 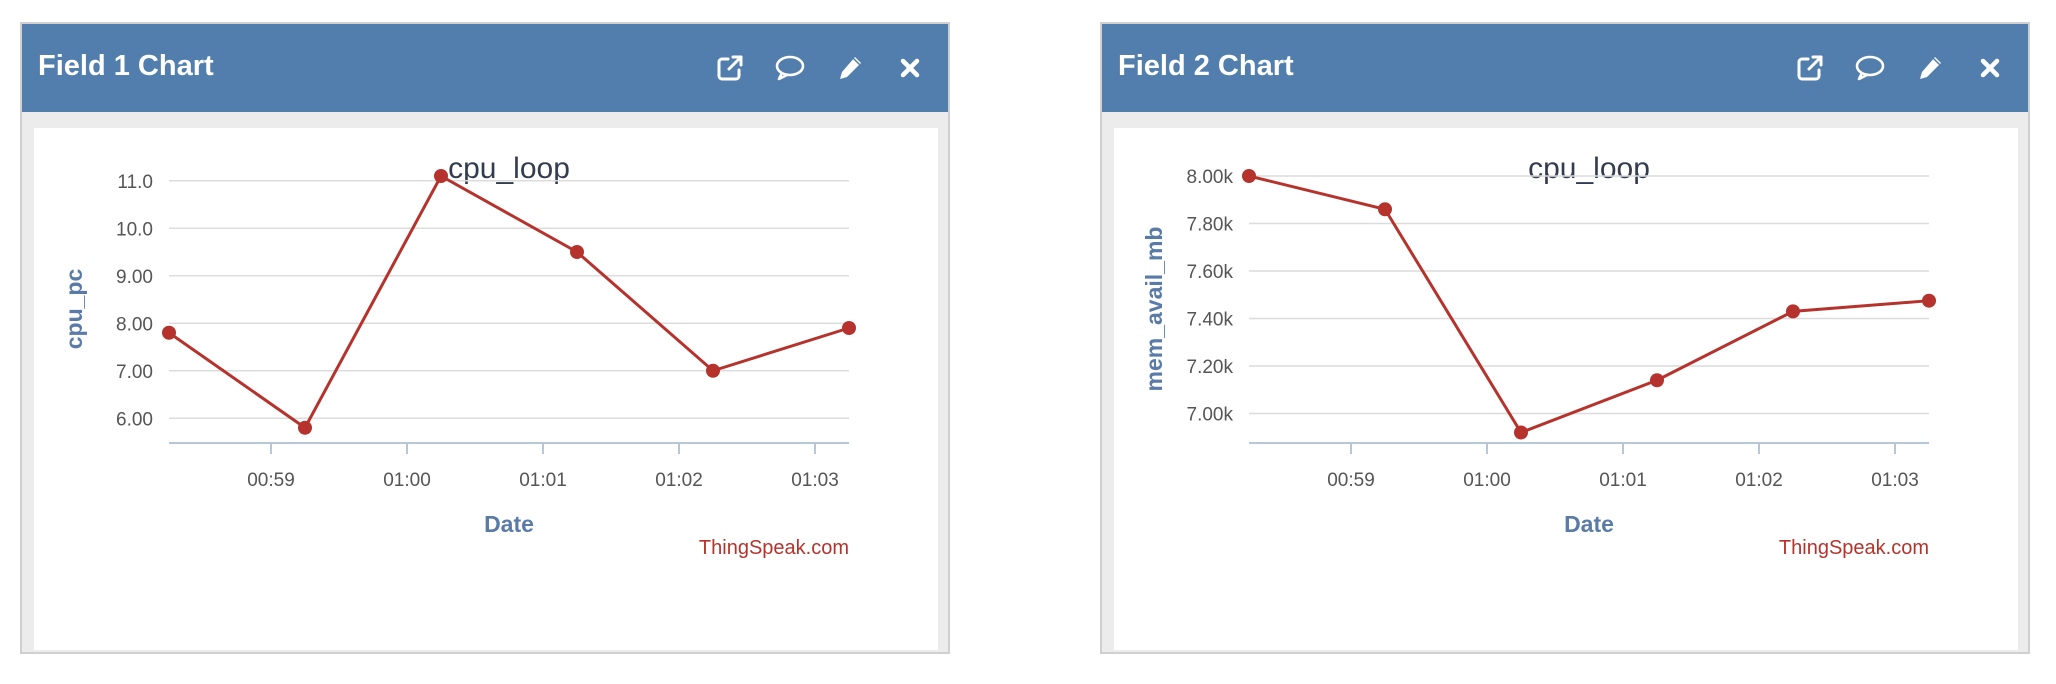 I want to click on y-tick-label: 6.00, so click(x=134, y=419).